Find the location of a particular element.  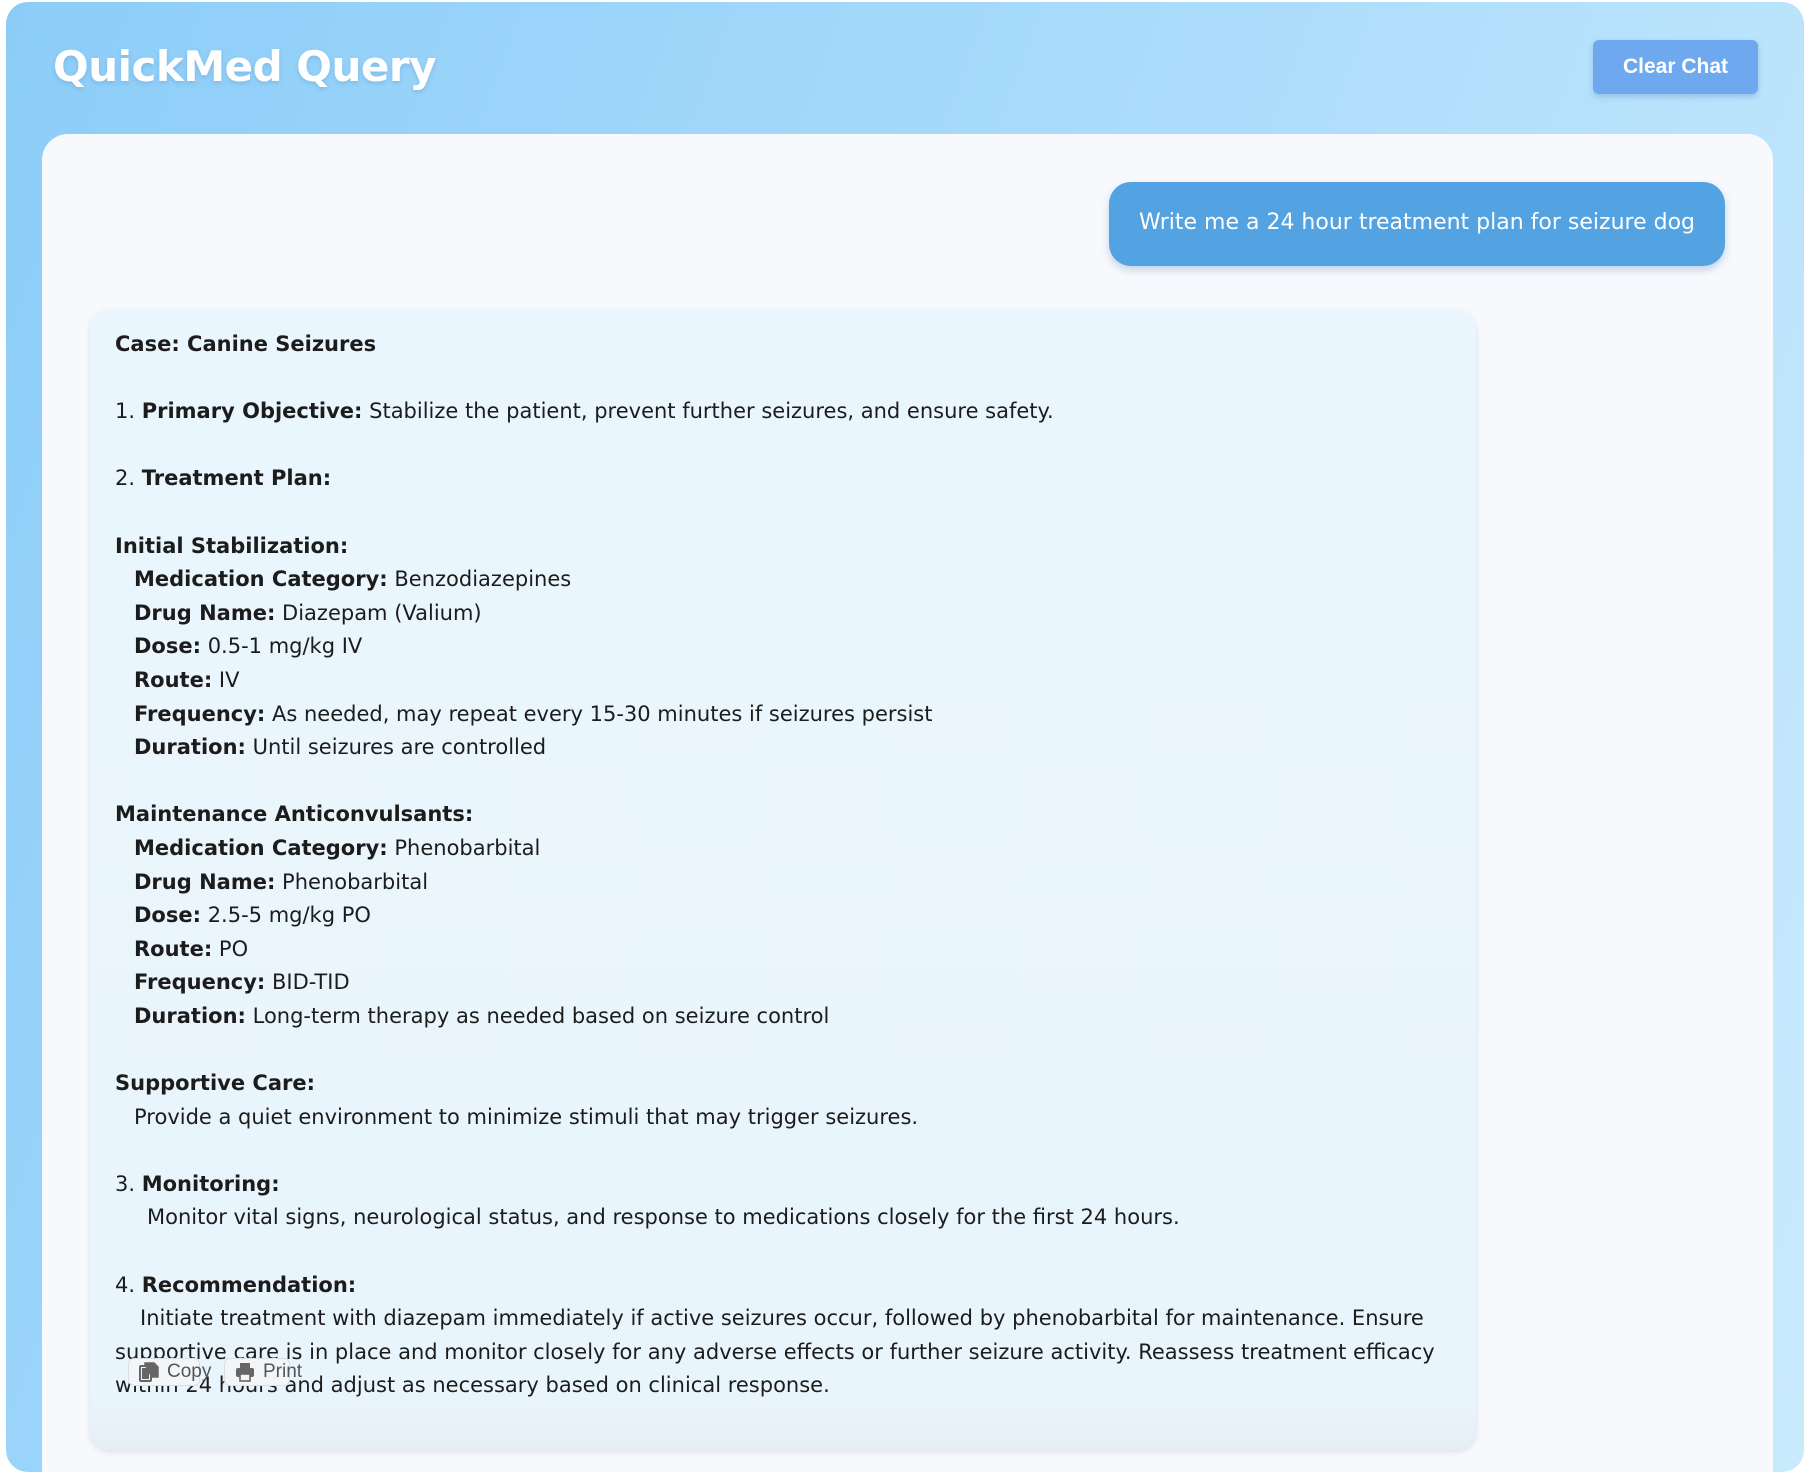

maintenance-heading: Maintenance Anticonvulsants: is located at coordinates (294, 814).